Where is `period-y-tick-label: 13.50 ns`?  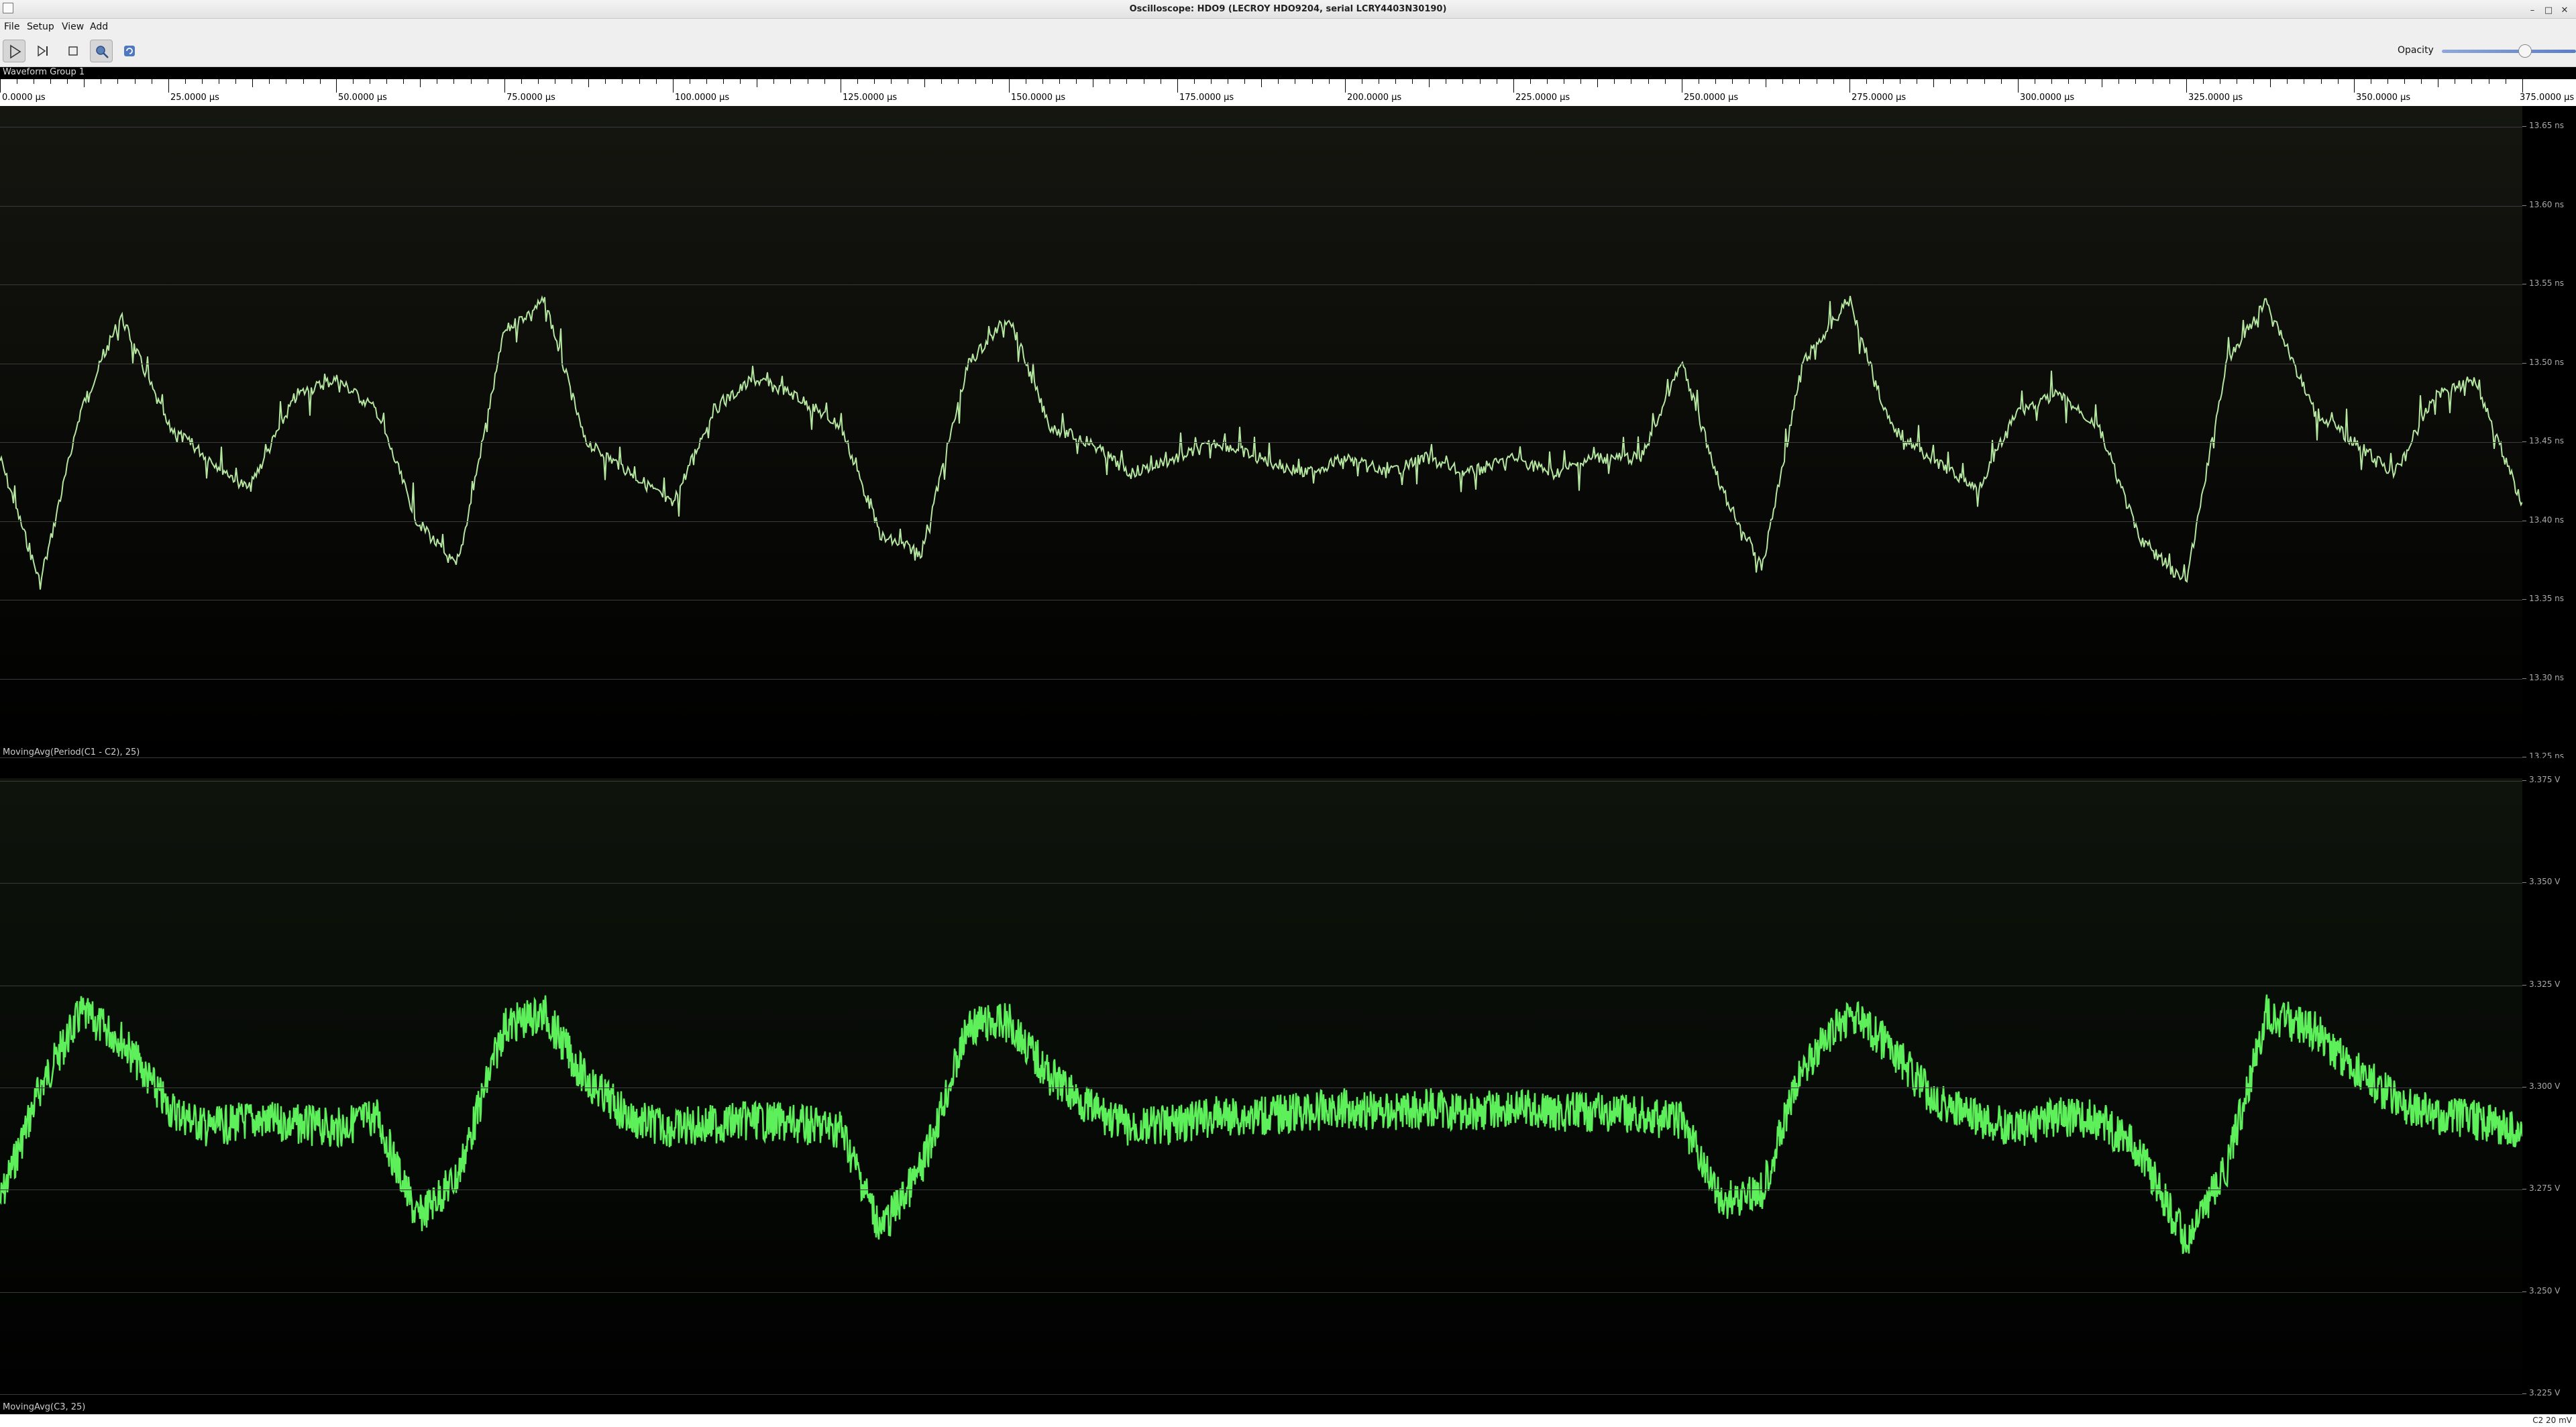 period-y-tick-label: 13.50 ns is located at coordinates (2543, 362).